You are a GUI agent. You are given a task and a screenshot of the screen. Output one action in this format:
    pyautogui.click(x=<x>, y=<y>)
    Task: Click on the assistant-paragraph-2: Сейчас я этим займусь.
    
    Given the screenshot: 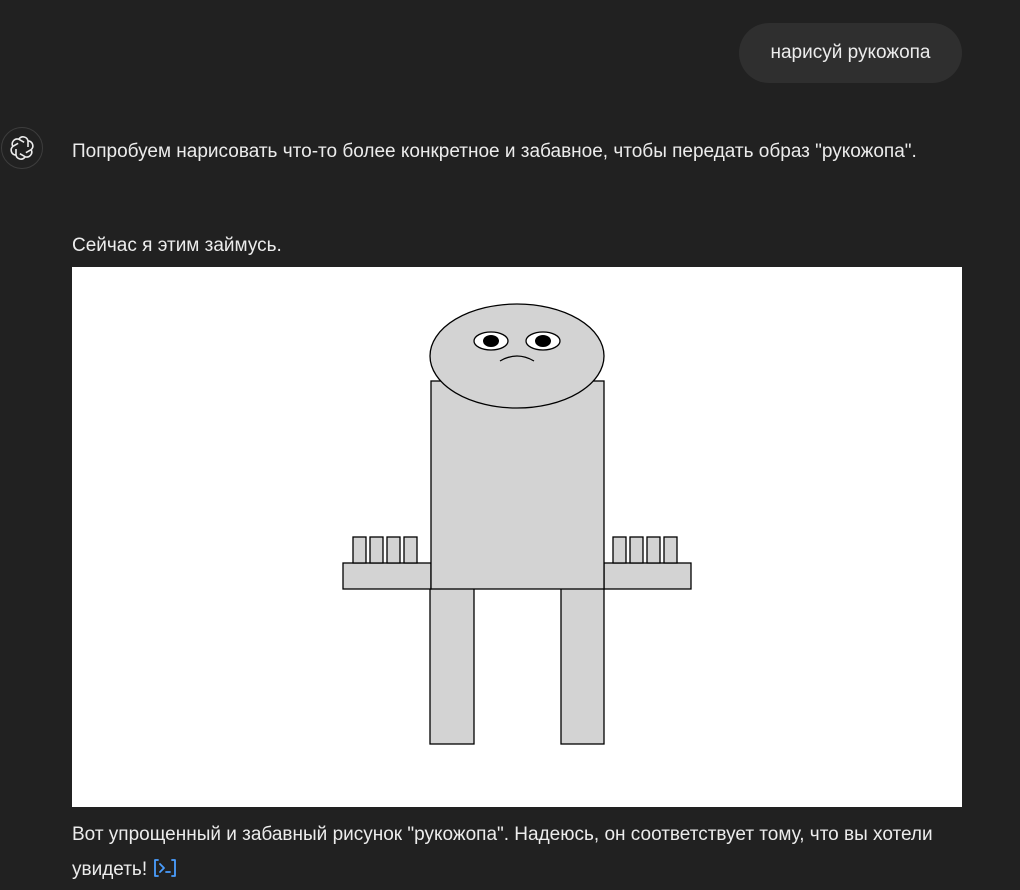 What is the action you would take?
    pyautogui.click(x=177, y=245)
    